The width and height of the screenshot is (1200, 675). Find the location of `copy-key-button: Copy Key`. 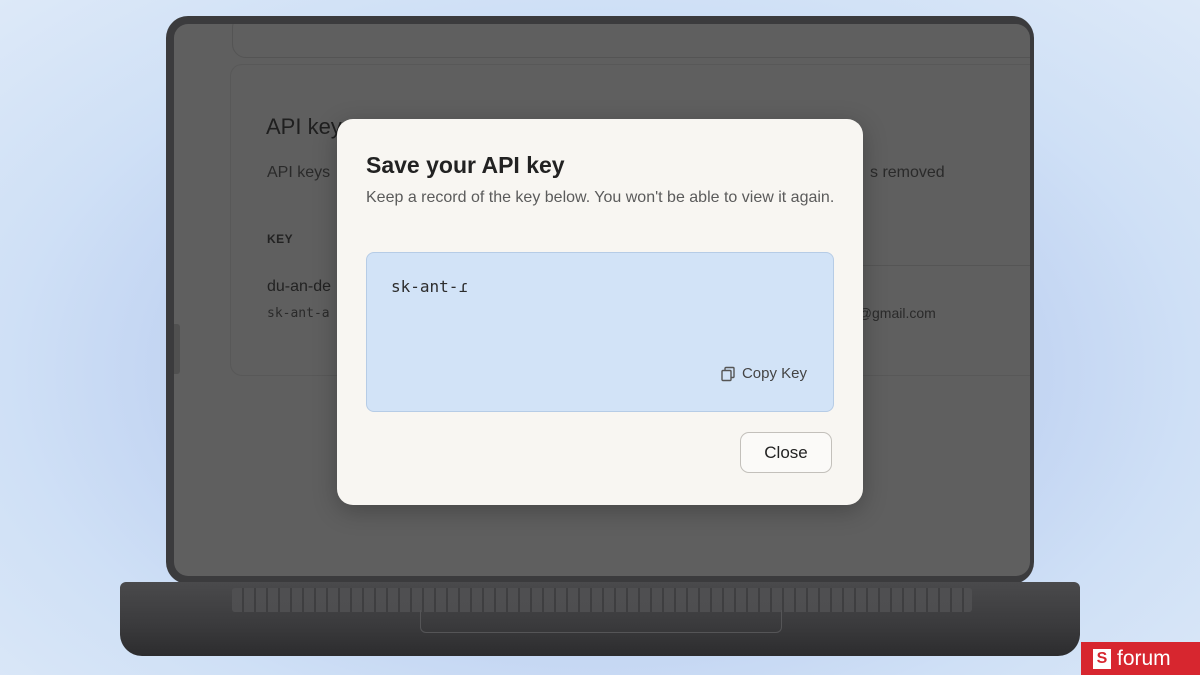

copy-key-button: Copy Key is located at coordinates (763, 373).